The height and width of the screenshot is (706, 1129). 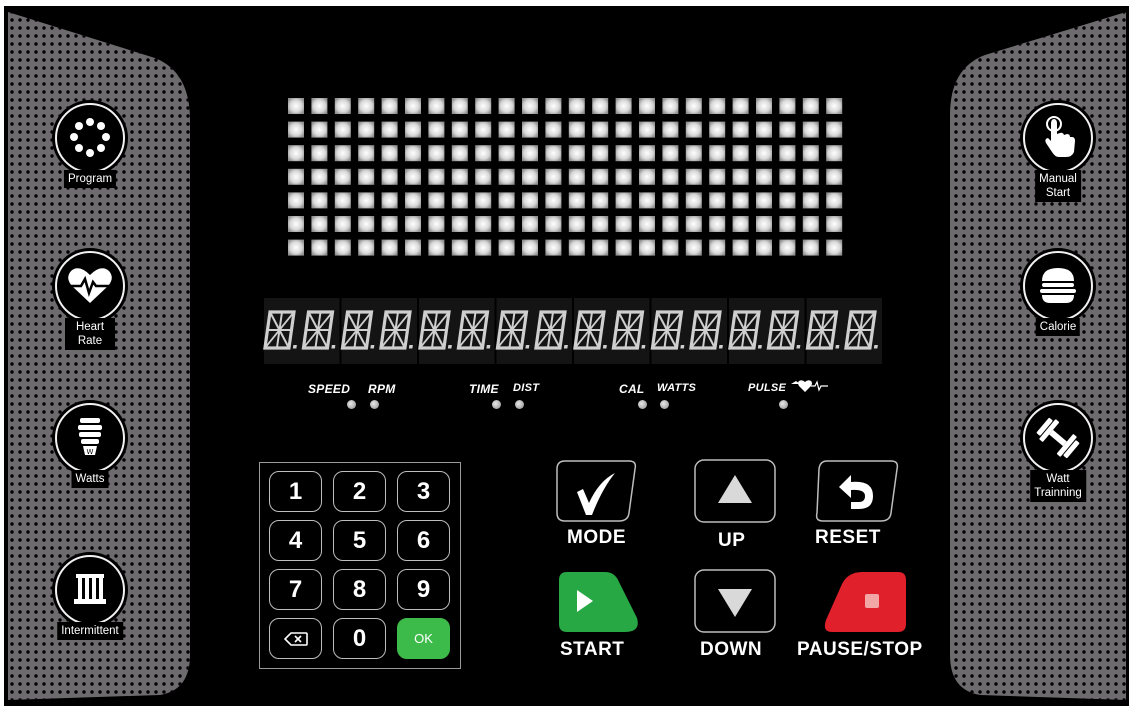 I want to click on key-4: 4, so click(x=295, y=540).